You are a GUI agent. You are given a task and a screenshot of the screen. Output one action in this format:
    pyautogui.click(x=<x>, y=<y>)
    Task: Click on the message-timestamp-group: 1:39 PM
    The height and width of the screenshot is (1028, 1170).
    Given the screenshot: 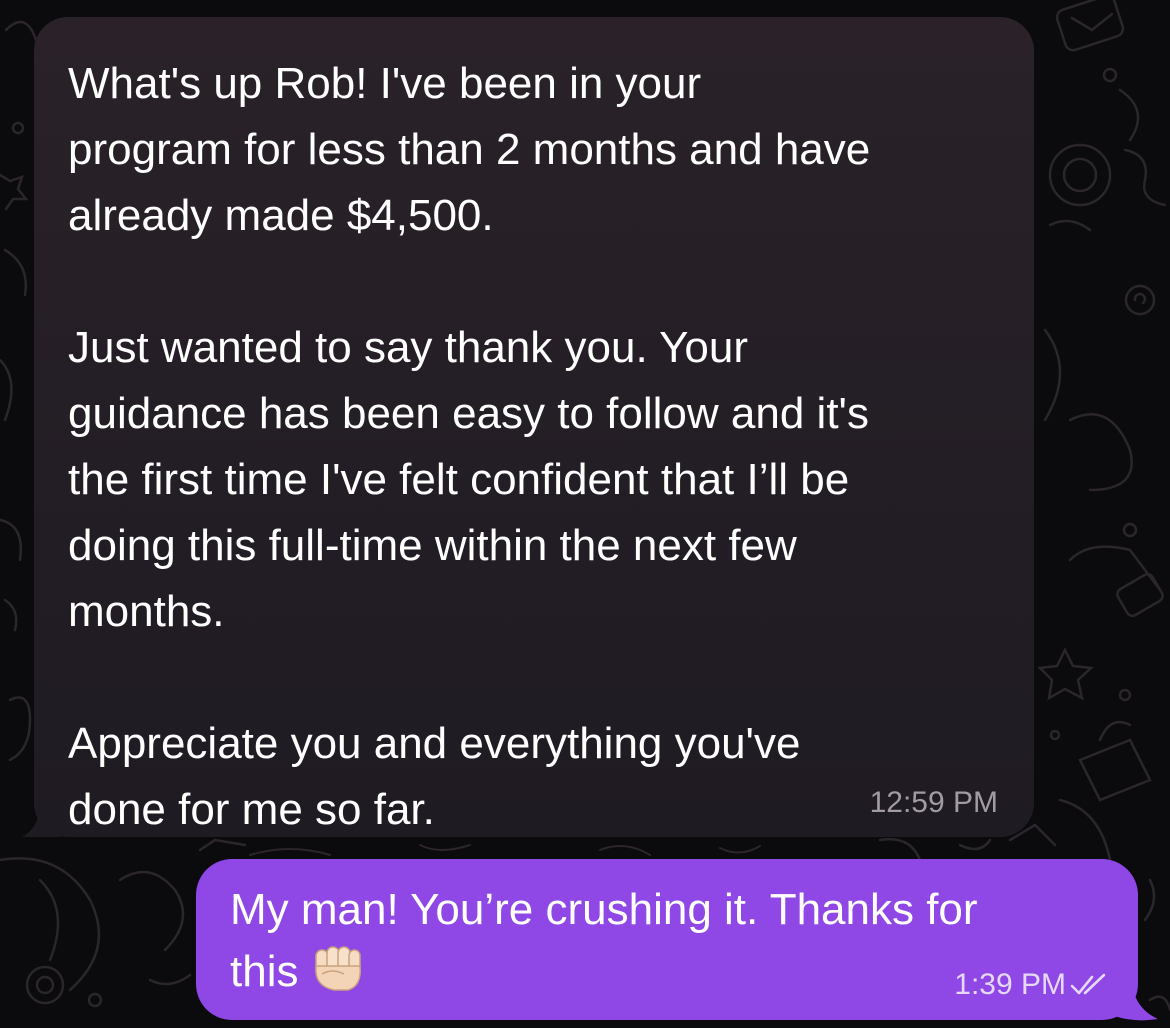 What is the action you would take?
    pyautogui.click(x=1031, y=985)
    